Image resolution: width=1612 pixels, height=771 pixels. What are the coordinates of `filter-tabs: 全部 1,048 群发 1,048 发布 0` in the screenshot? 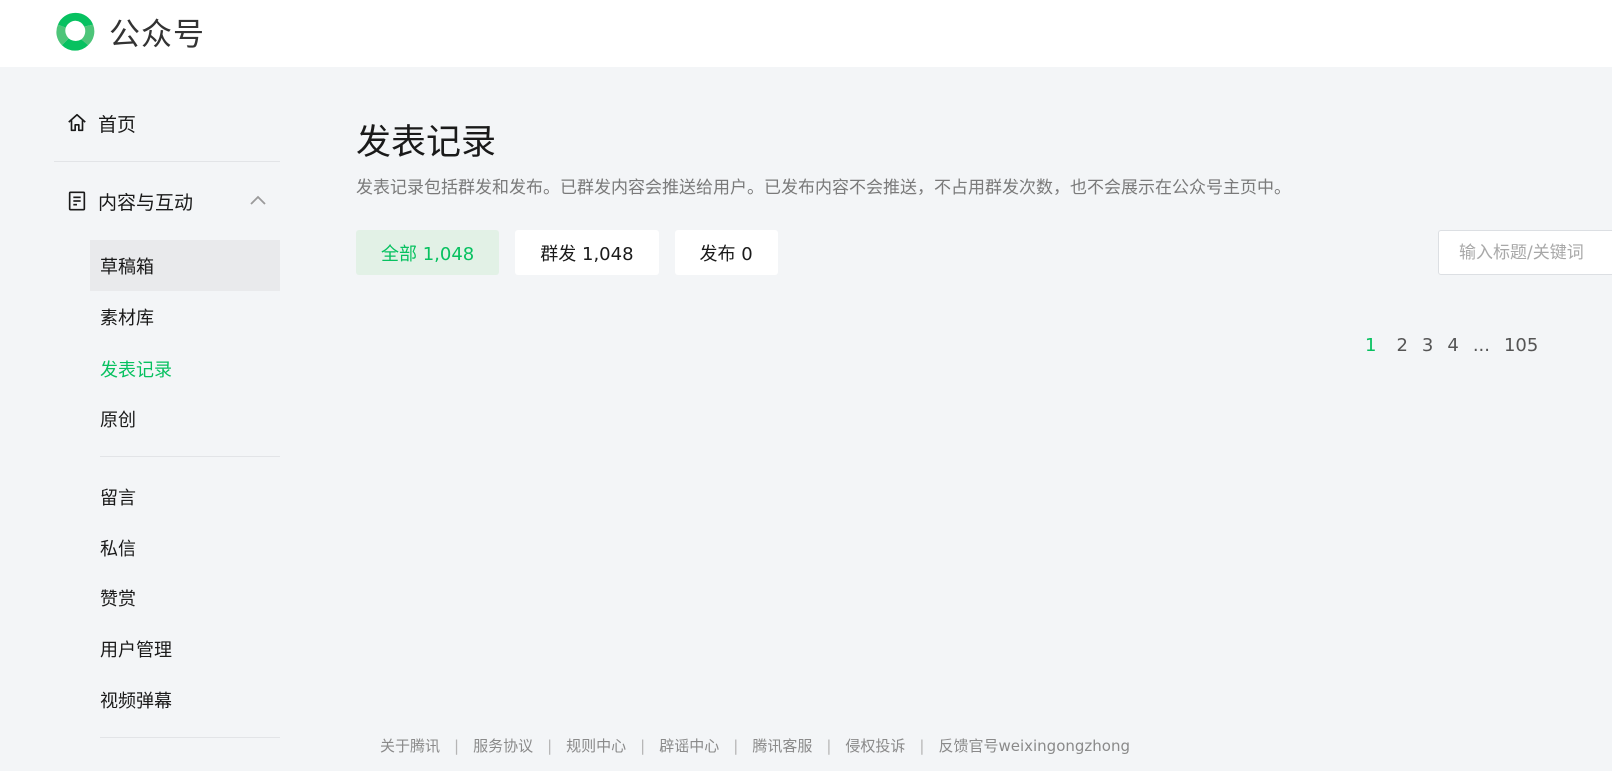 It's located at (575, 252).